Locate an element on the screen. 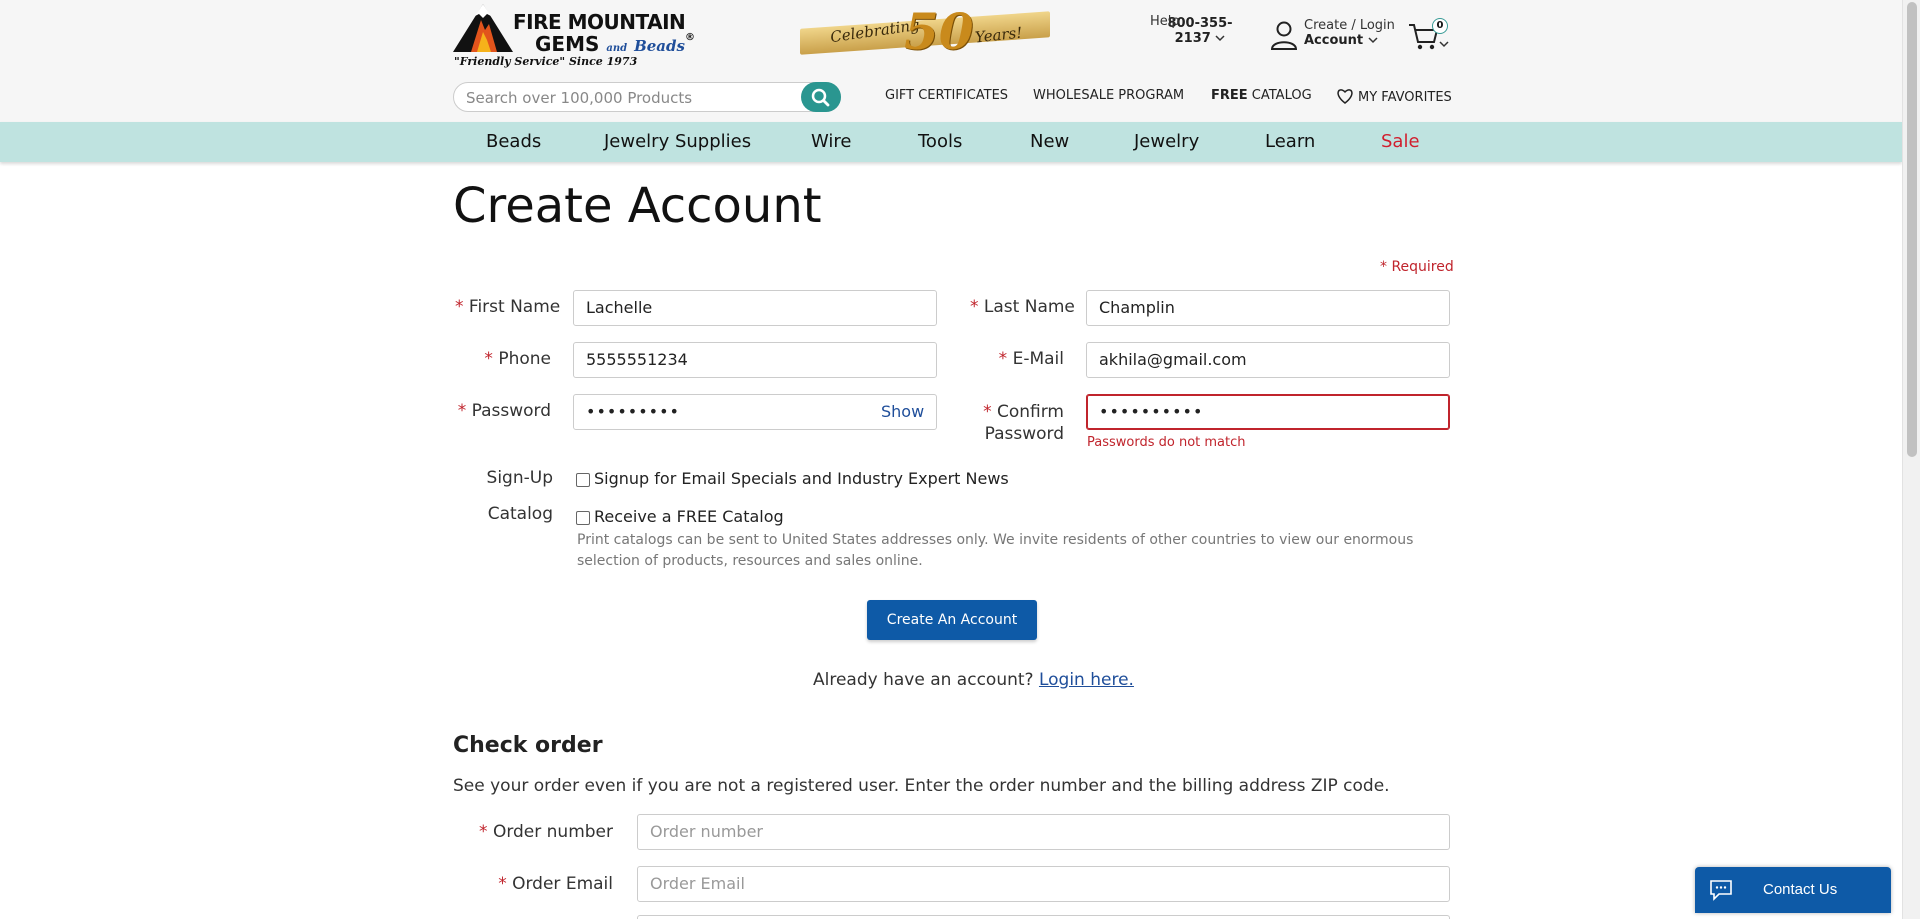  chat-icon is located at coordinates (1721, 890).